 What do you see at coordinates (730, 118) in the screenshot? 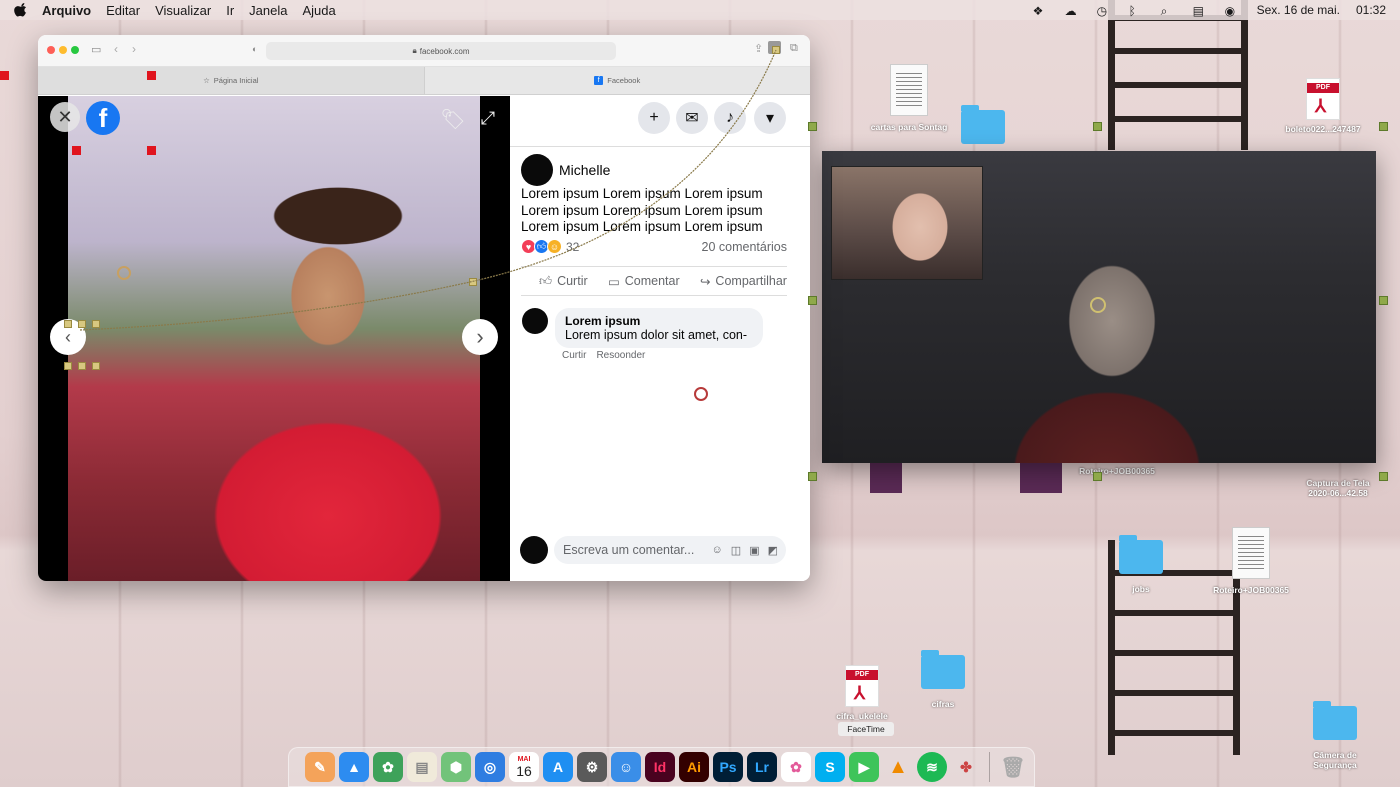
I see `notifications-button: ♪` at bounding box center [730, 118].